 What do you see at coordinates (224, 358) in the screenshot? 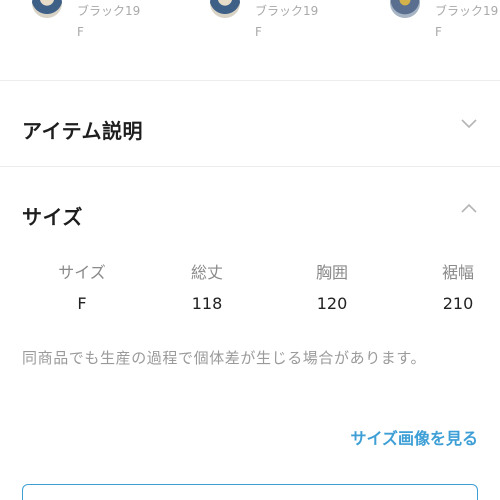
I see `size-disclaimer: 同商品でも生産の過程で個体差が生じる場合があります。` at bounding box center [224, 358].